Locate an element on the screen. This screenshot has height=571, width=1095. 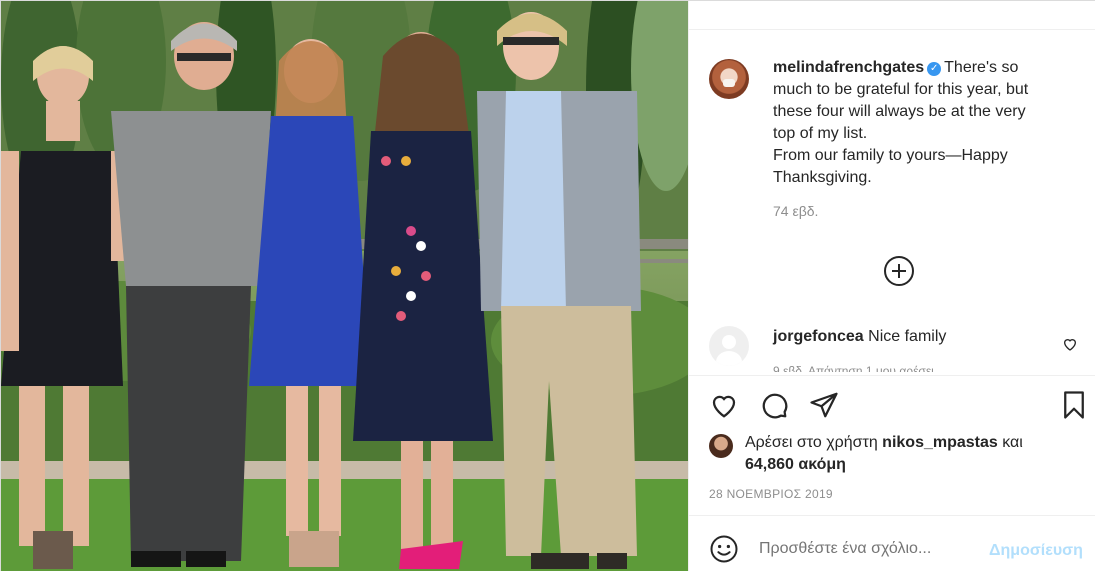
caption-timestamp: 74 εβδ. is located at coordinates (931, 211).